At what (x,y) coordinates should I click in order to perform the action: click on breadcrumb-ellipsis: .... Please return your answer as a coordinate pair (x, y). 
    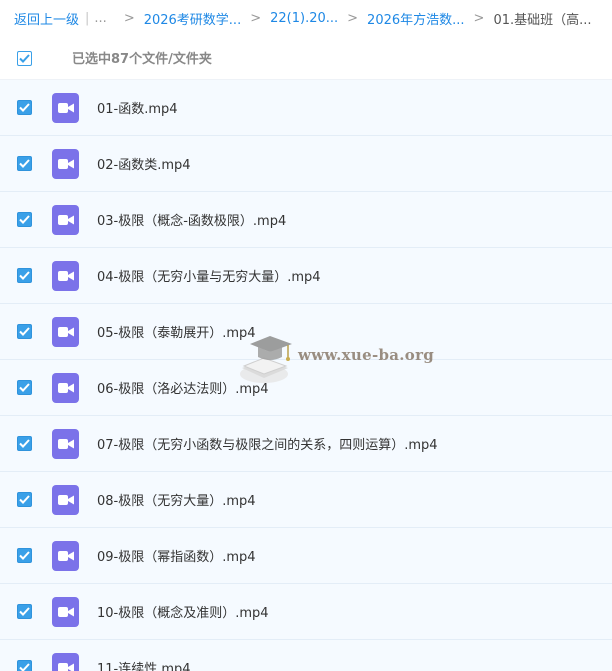
    Looking at the image, I should click on (100, 18).